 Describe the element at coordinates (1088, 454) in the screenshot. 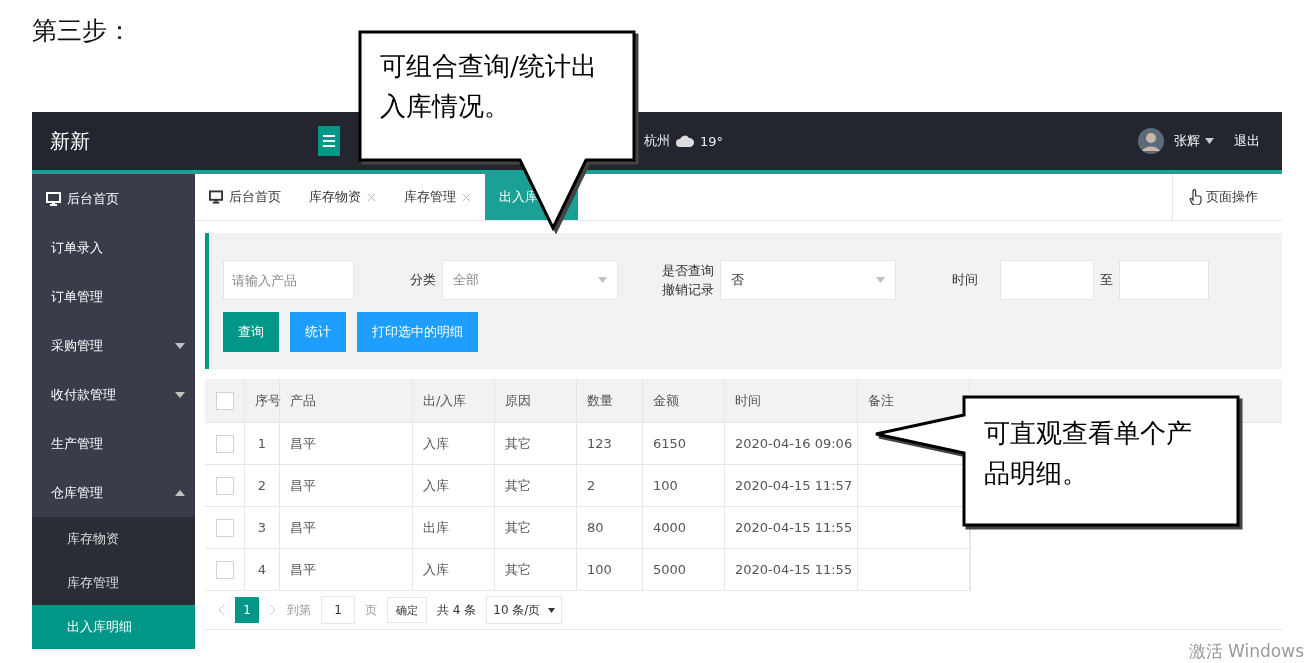

I see `callout-text: 可直观查看单个产品明细。` at that location.